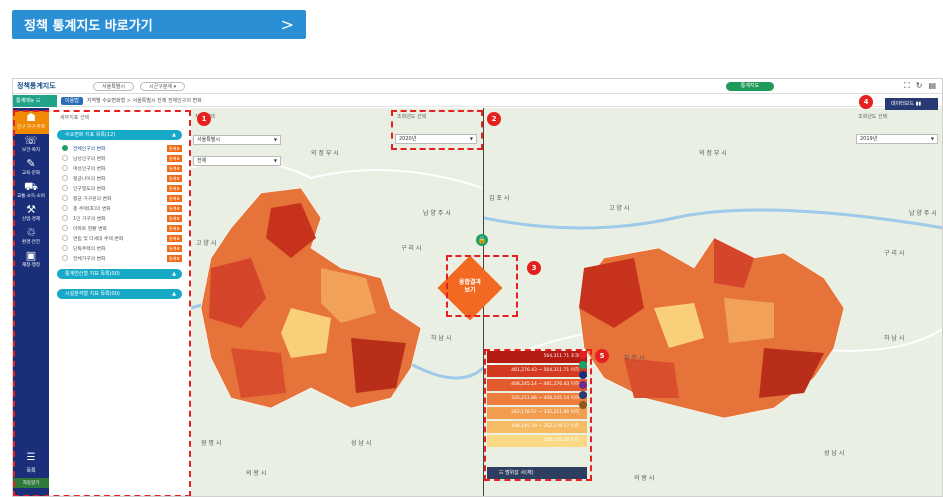  I want to click on policy-map-goto-button: 정책 통계지도 바로가기 >, so click(159, 24).